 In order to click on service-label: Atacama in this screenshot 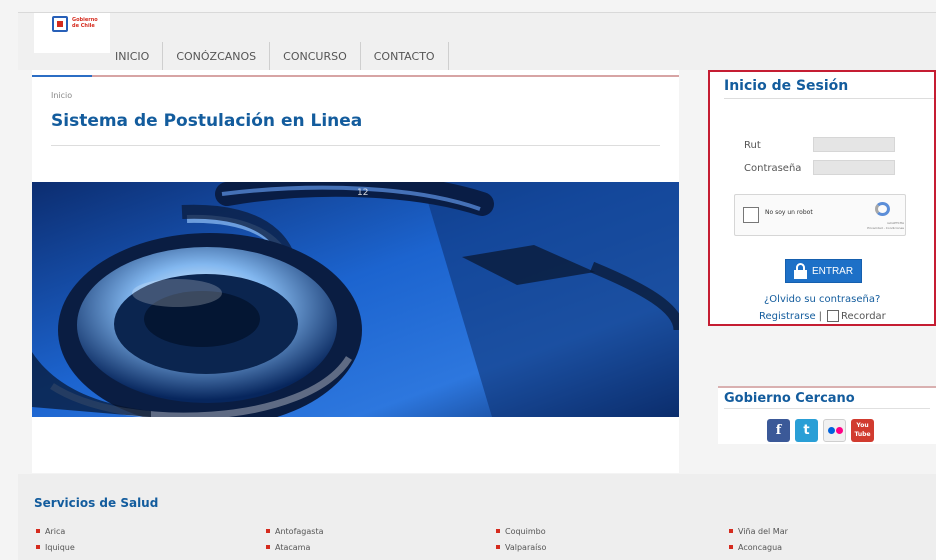, I will do `click(293, 547)`.